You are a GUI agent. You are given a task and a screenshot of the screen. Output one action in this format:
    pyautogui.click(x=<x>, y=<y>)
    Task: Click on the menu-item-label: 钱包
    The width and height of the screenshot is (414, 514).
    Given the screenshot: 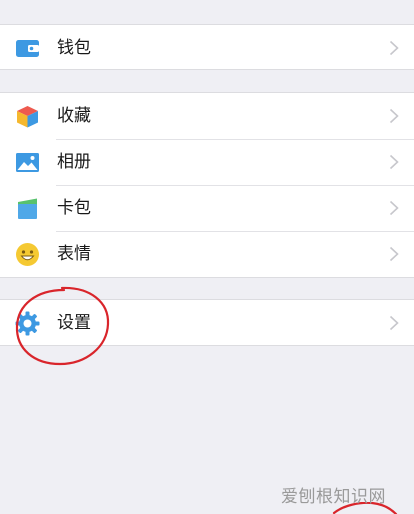 What is the action you would take?
    pyautogui.click(x=74, y=48)
    